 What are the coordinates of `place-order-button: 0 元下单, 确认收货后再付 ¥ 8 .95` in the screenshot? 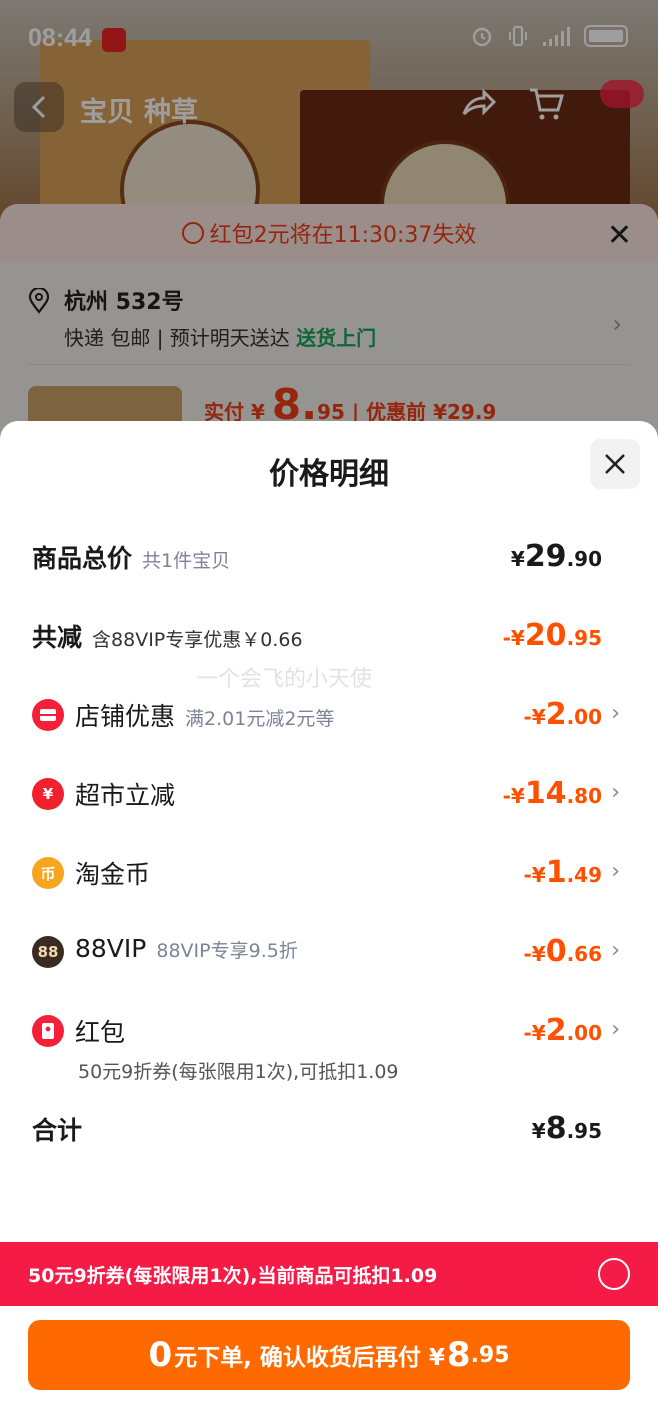 It's located at (329, 1355).